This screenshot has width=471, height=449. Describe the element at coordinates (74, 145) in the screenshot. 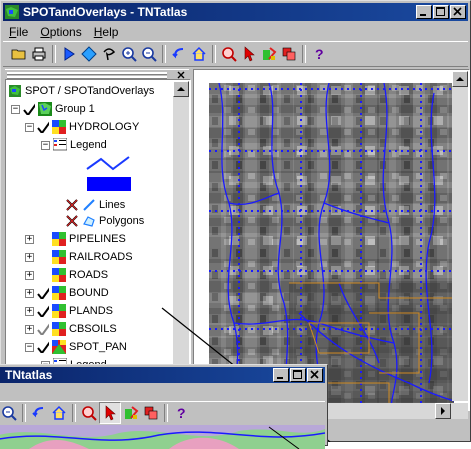

I see `tree-legend: − Legend` at that location.